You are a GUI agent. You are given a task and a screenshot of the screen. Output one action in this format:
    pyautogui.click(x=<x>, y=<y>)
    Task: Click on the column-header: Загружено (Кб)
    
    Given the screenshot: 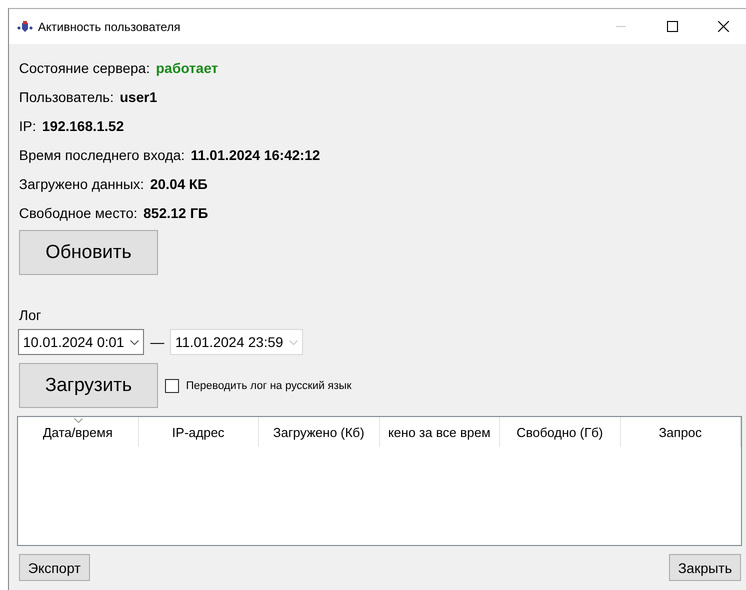 What is the action you would take?
    pyautogui.click(x=319, y=432)
    